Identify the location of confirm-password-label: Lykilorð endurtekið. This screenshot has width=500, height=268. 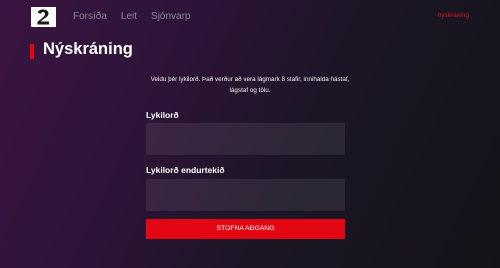
(185, 170).